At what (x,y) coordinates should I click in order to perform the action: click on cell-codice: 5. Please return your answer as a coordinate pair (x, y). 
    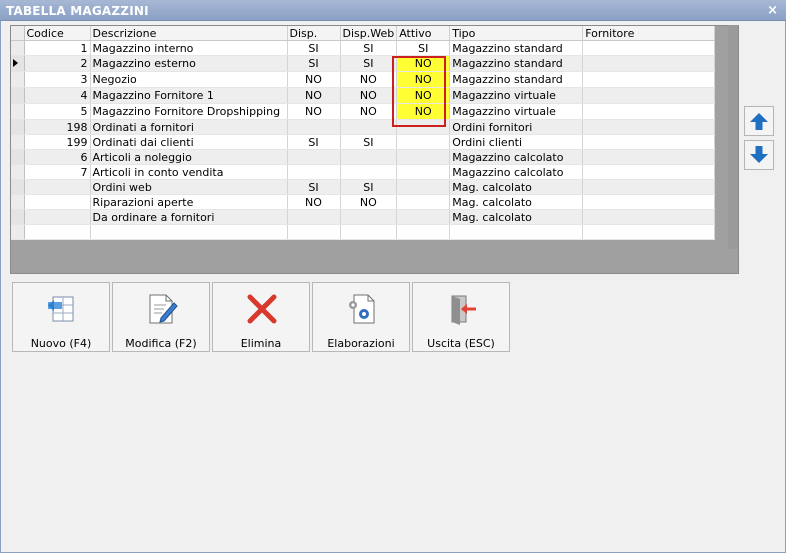
    Looking at the image, I should click on (57, 111).